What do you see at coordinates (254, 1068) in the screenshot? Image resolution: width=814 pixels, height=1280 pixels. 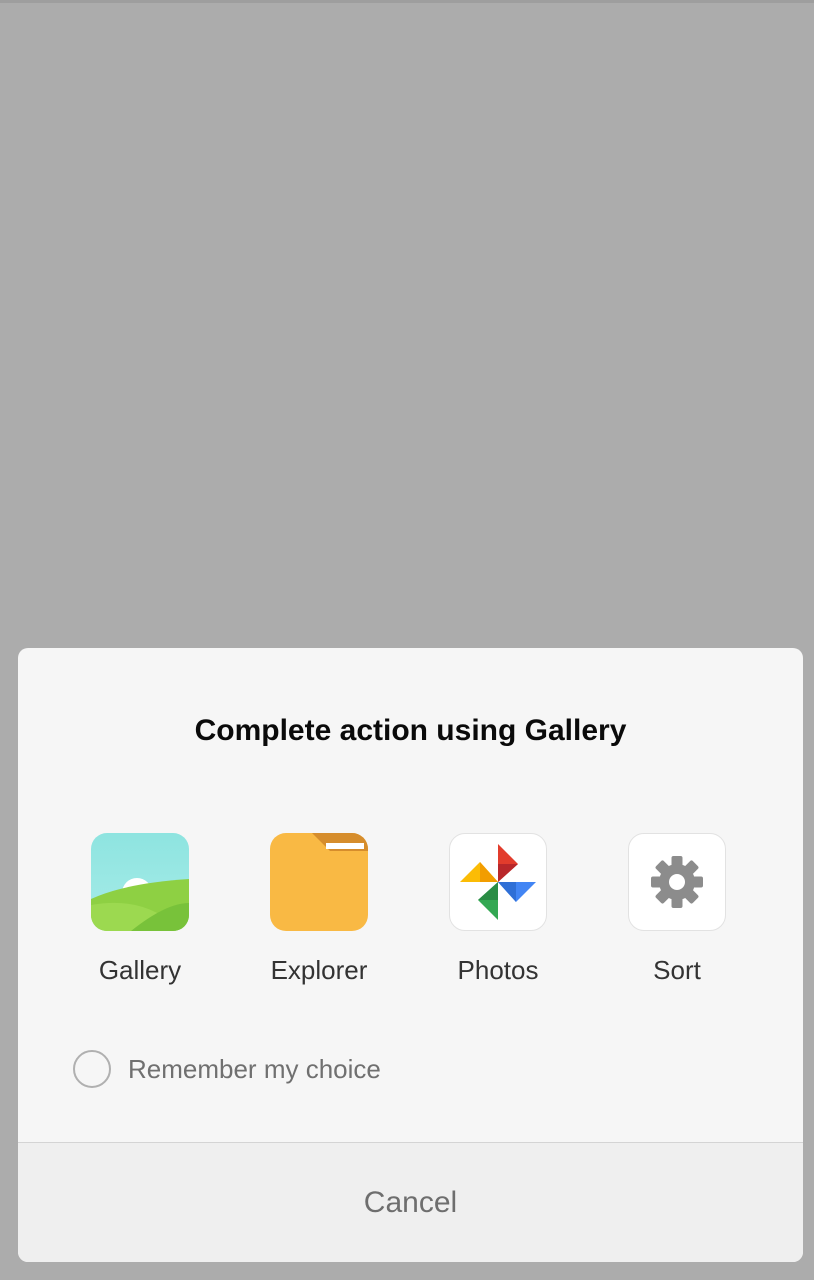 I see `remember-choice-label: Remember my choice` at bounding box center [254, 1068].